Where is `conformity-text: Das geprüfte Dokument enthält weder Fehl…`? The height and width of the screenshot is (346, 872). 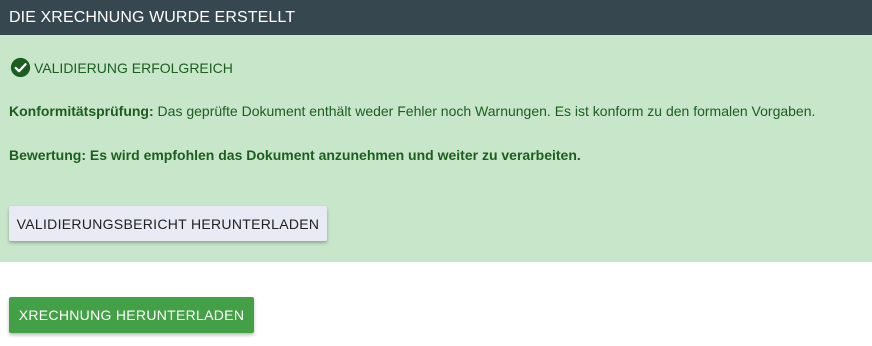 conformity-text: Das geprüfte Dokument enthält weder Fehl… is located at coordinates (484, 111).